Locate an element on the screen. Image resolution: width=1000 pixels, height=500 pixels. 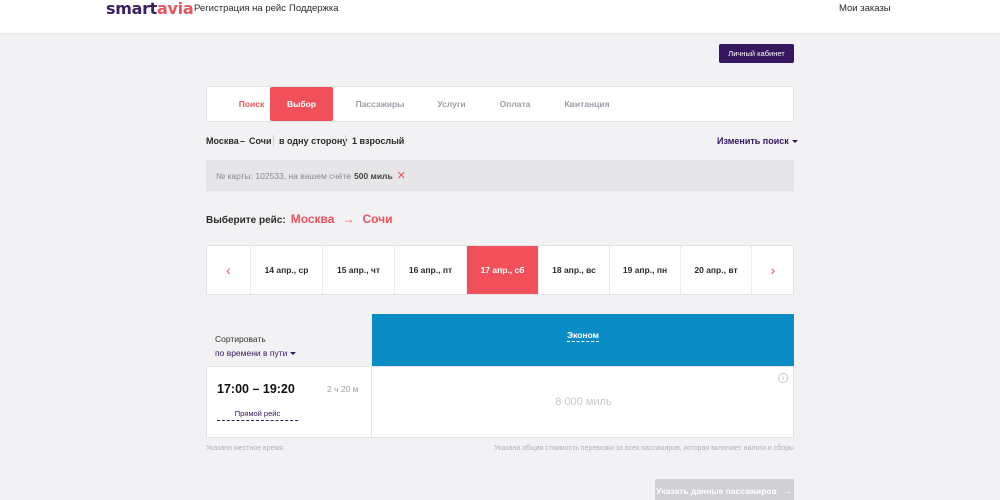
date-option-selected: 17 апр., сб is located at coordinates (502, 270).